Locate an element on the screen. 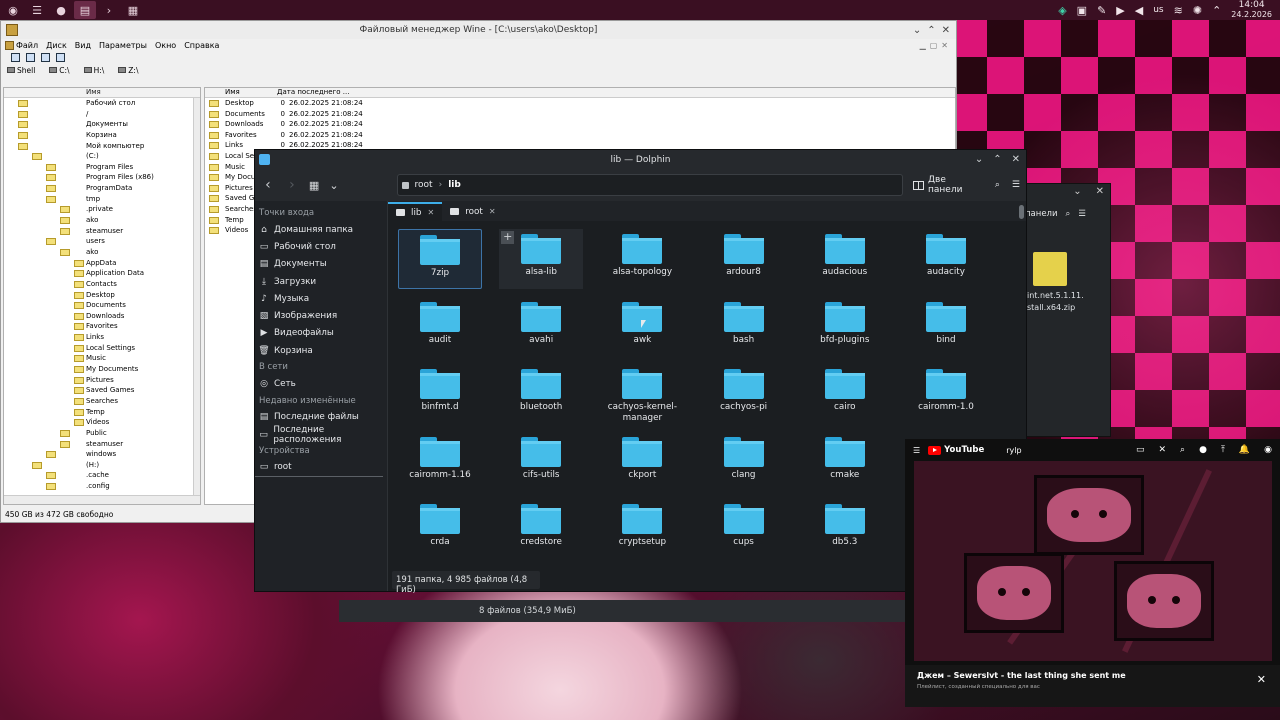 This screenshot has height=720, width=1280. connect-drive-icon is located at coordinates (15, 57).